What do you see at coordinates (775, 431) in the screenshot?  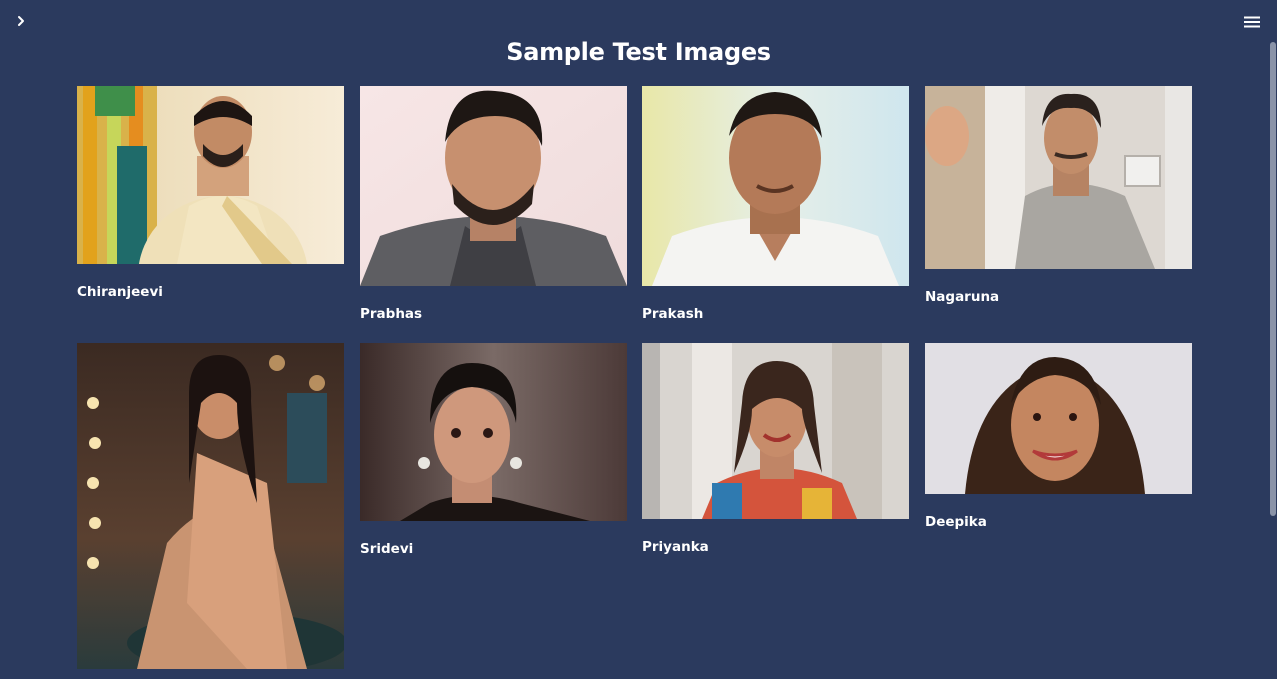 I see `gallery-image-priyanka` at bounding box center [775, 431].